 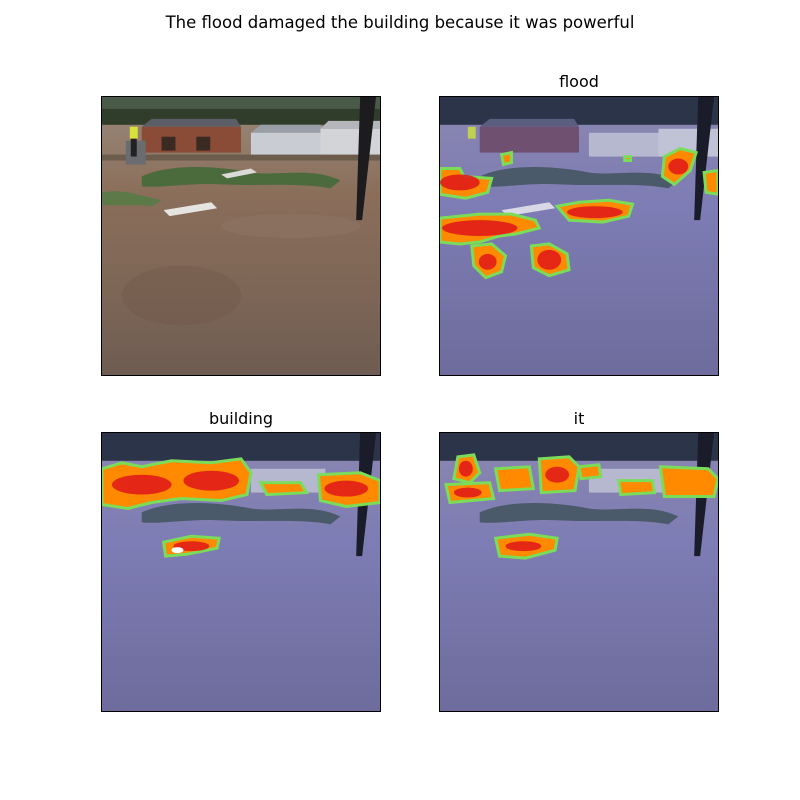 I want to click on original-photo, so click(x=241, y=236).